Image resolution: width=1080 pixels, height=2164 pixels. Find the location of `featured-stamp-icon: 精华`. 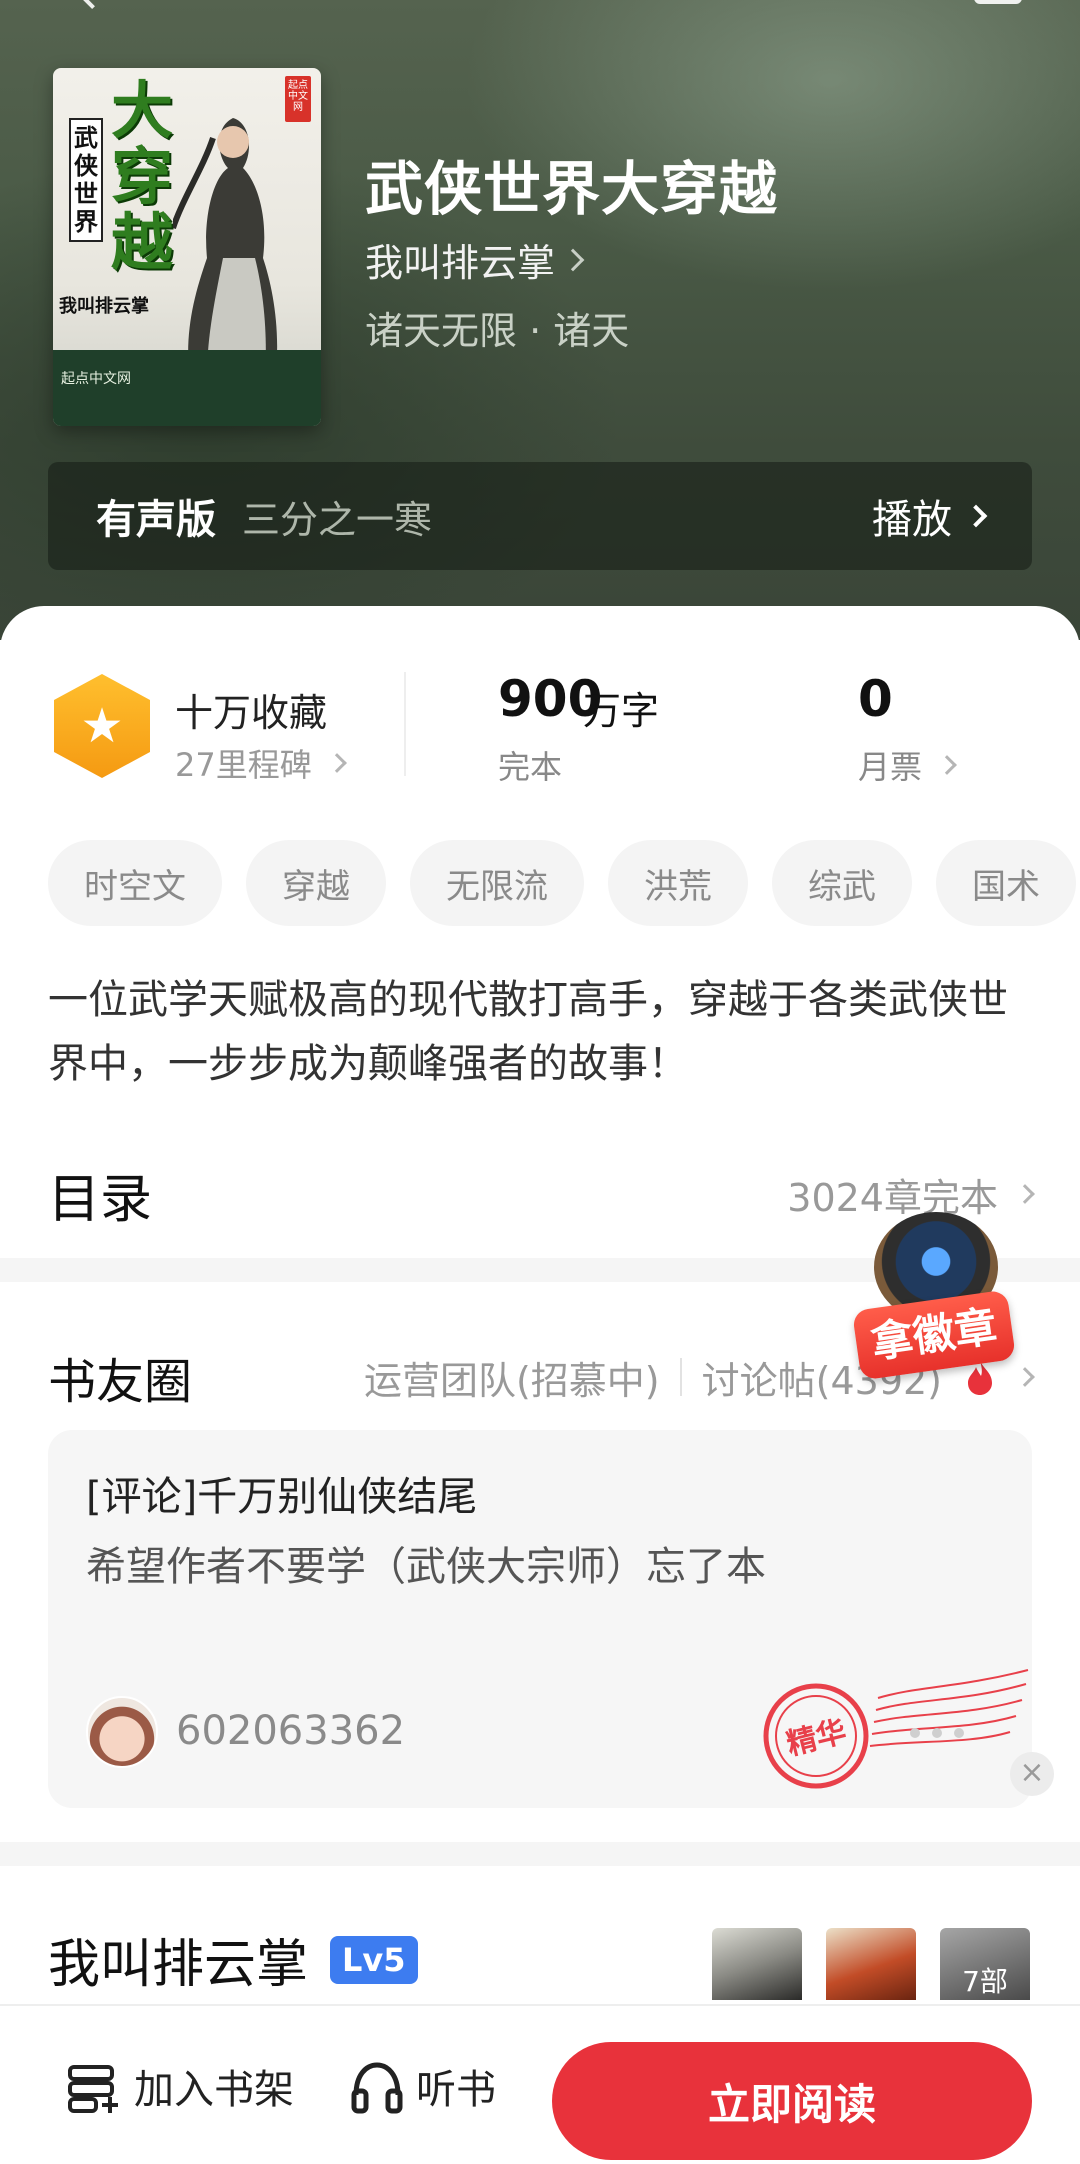

featured-stamp-icon: 精华 is located at coordinates (896, 1729).